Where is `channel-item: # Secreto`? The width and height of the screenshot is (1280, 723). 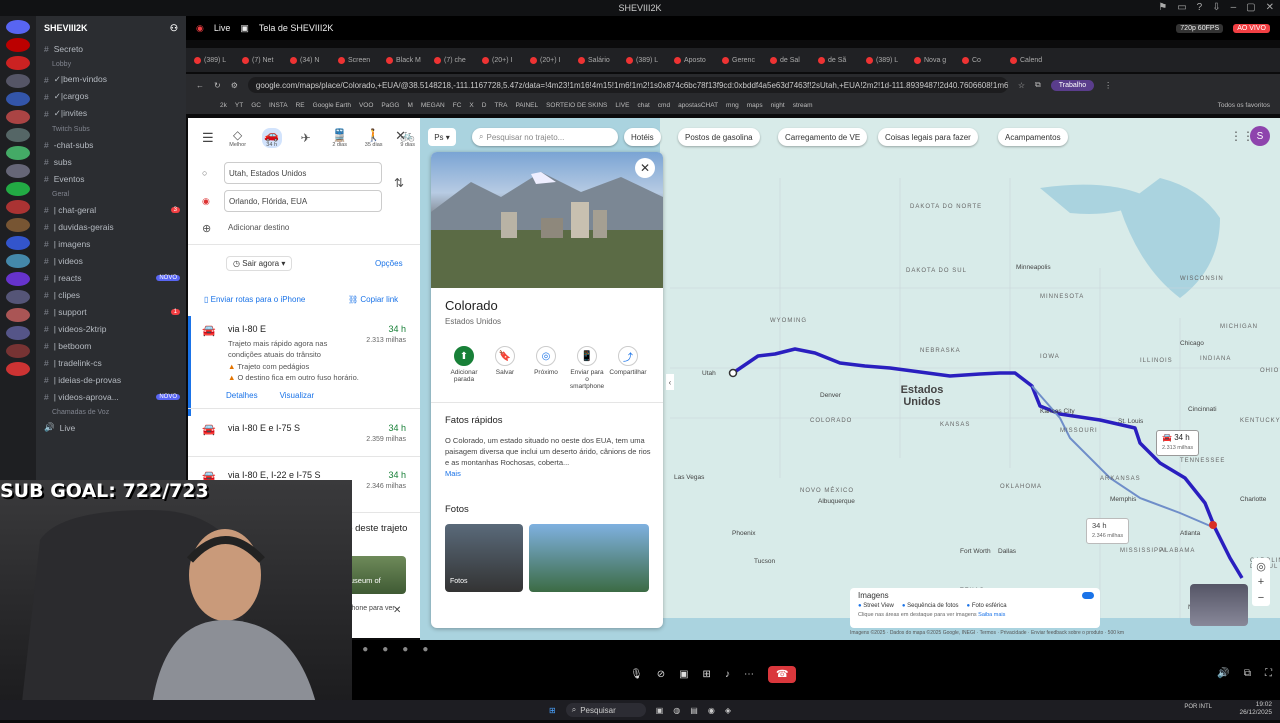 channel-item: # Secreto is located at coordinates (111, 48).